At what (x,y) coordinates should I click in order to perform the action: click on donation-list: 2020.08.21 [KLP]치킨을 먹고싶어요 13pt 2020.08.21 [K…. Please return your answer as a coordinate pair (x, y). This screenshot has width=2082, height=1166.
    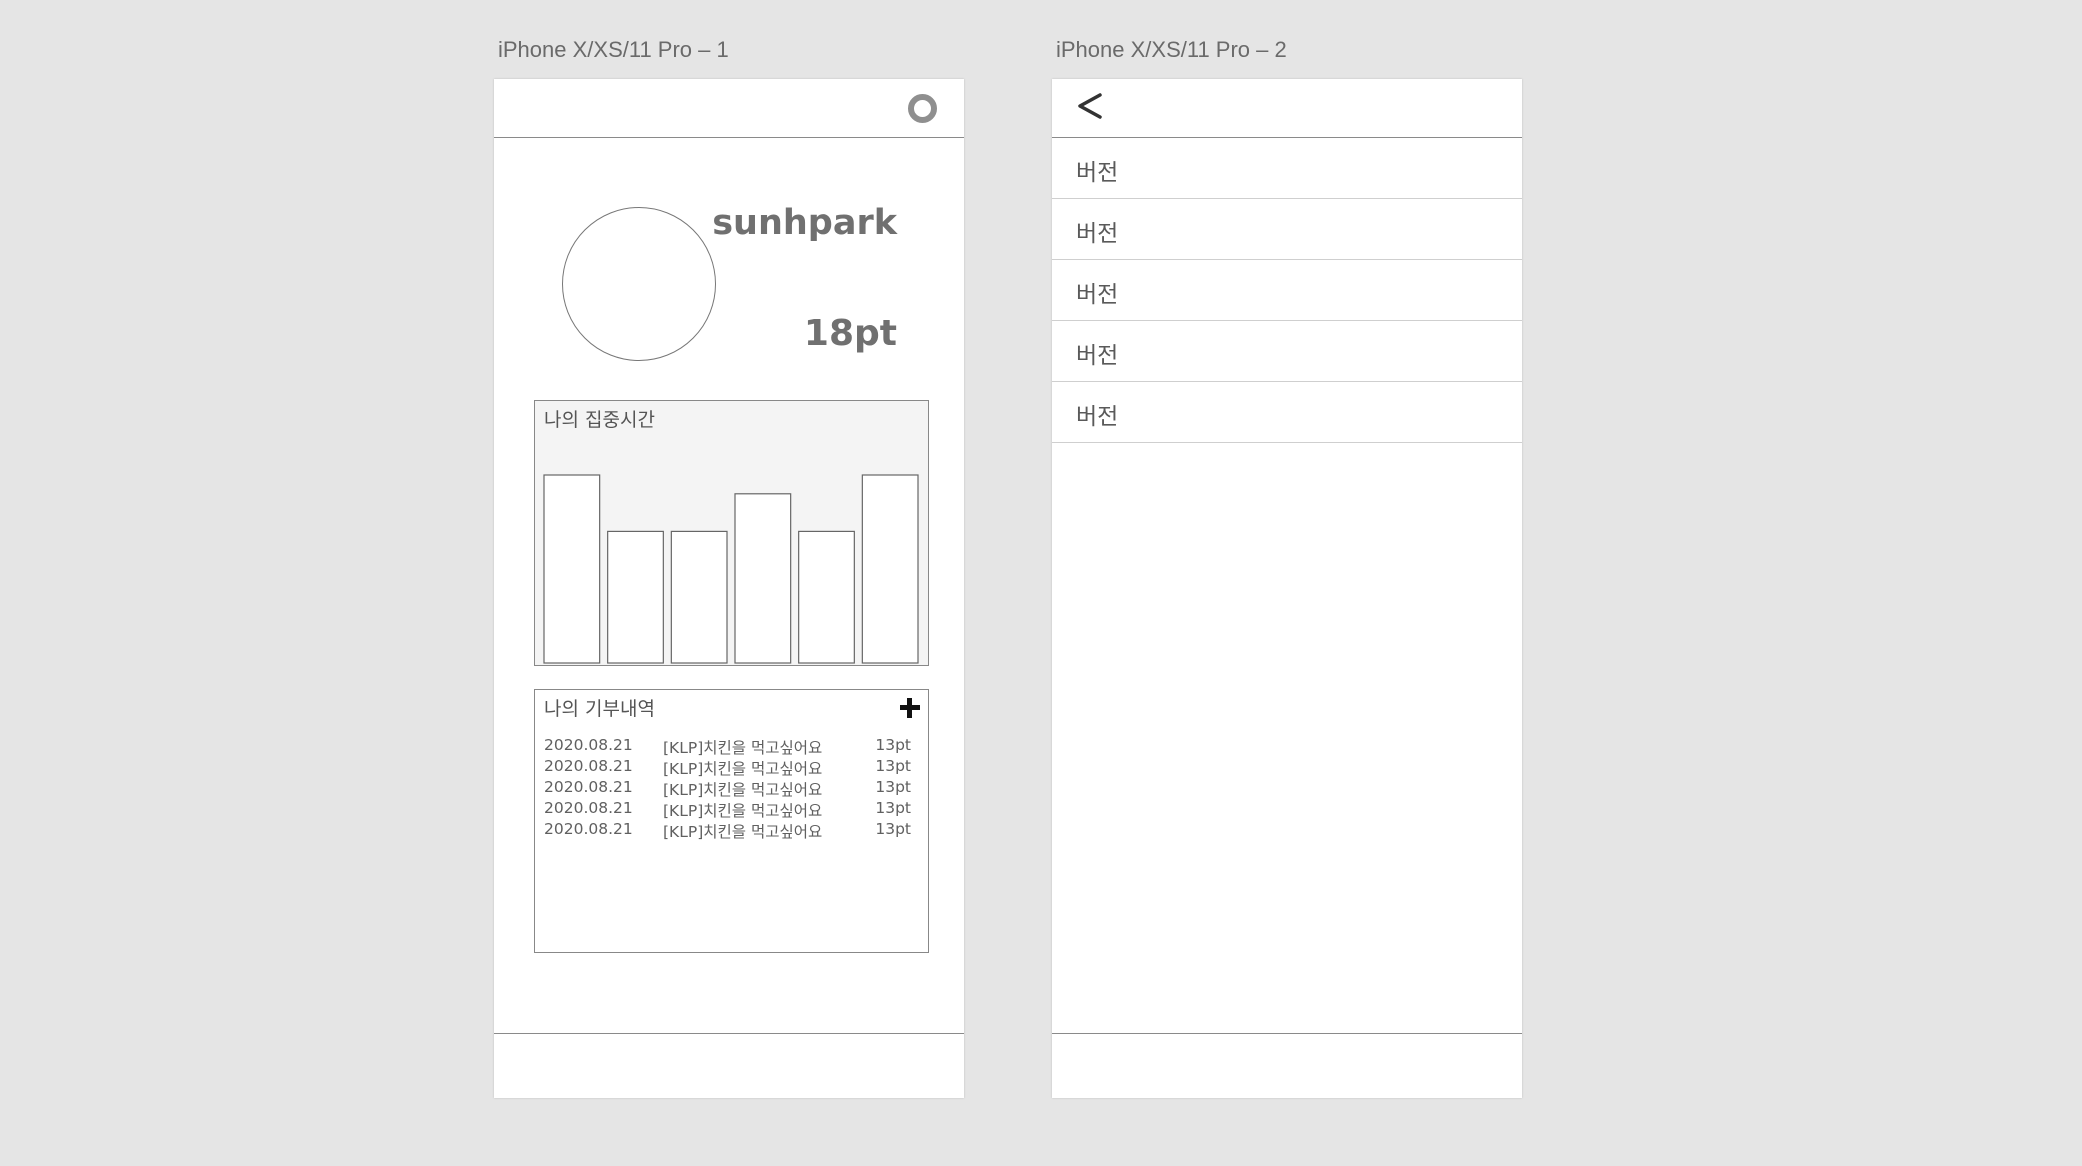
    Looking at the image, I should click on (731, 788).